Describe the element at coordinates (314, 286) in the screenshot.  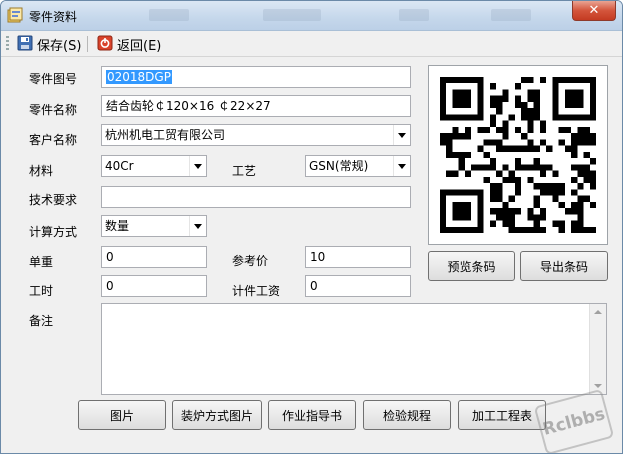
I see `piece-wage-value: 0` at that location.